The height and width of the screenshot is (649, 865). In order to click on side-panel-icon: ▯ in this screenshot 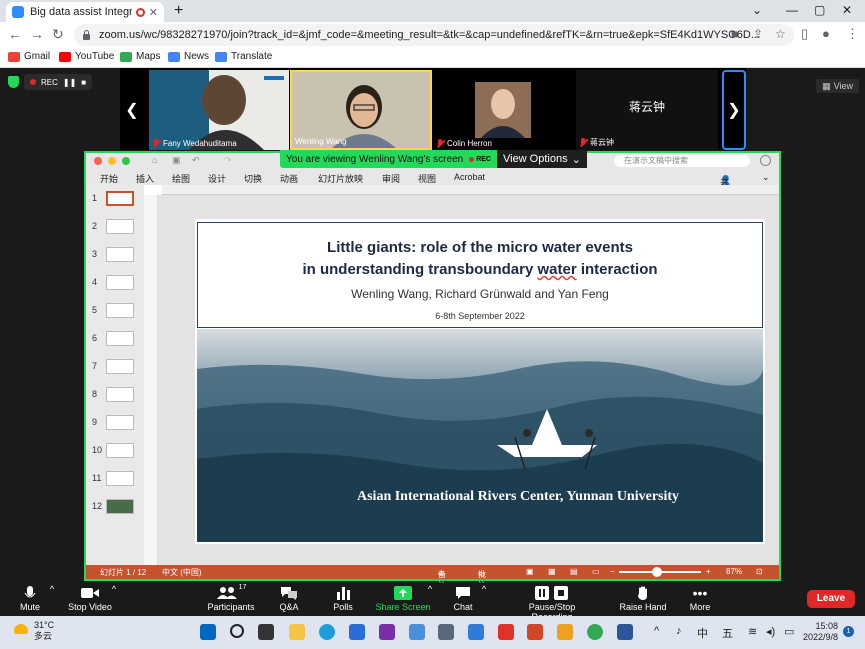, I will do `click(804, 34)`.